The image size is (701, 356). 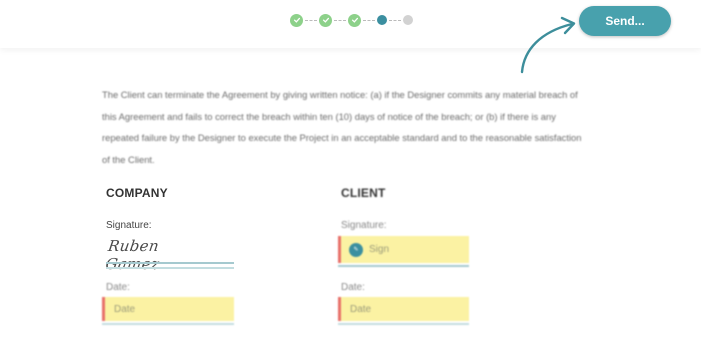 I want to click on company-signature-label: Signature:, so click(x=129, y=225).